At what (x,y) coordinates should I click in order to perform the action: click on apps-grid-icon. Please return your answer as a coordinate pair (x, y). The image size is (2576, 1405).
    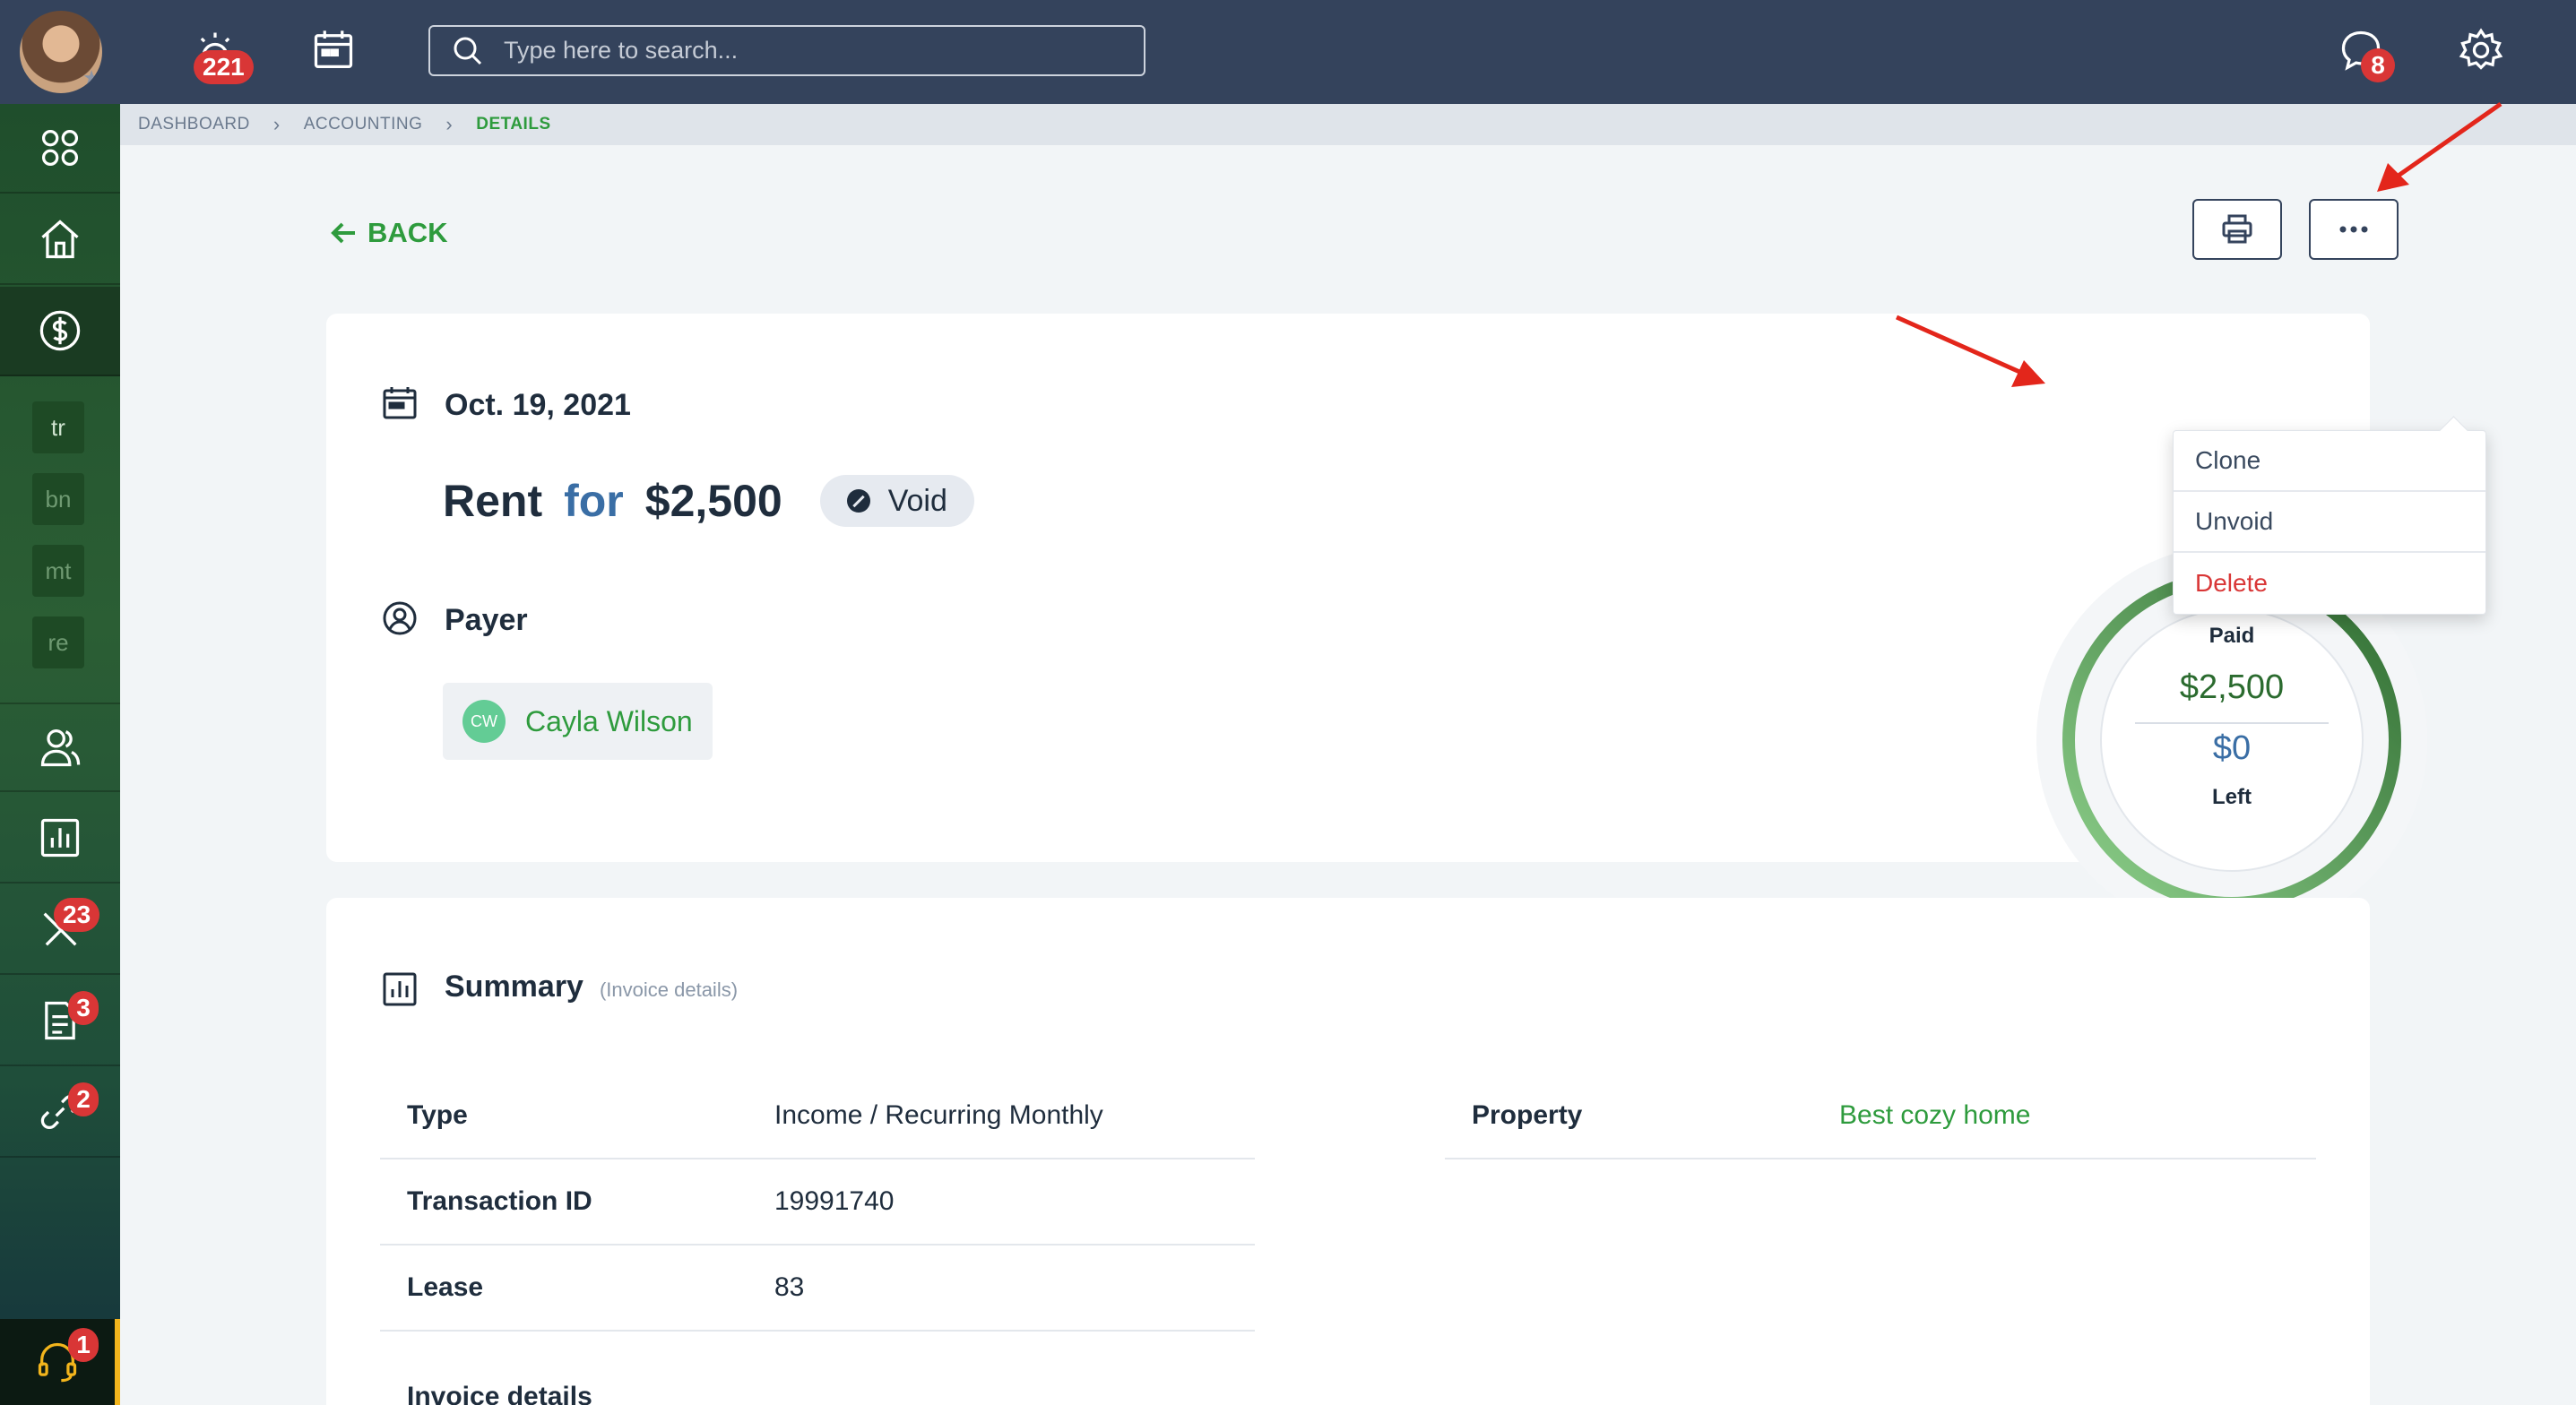
    Looking at the image, I should click on (60, 148).